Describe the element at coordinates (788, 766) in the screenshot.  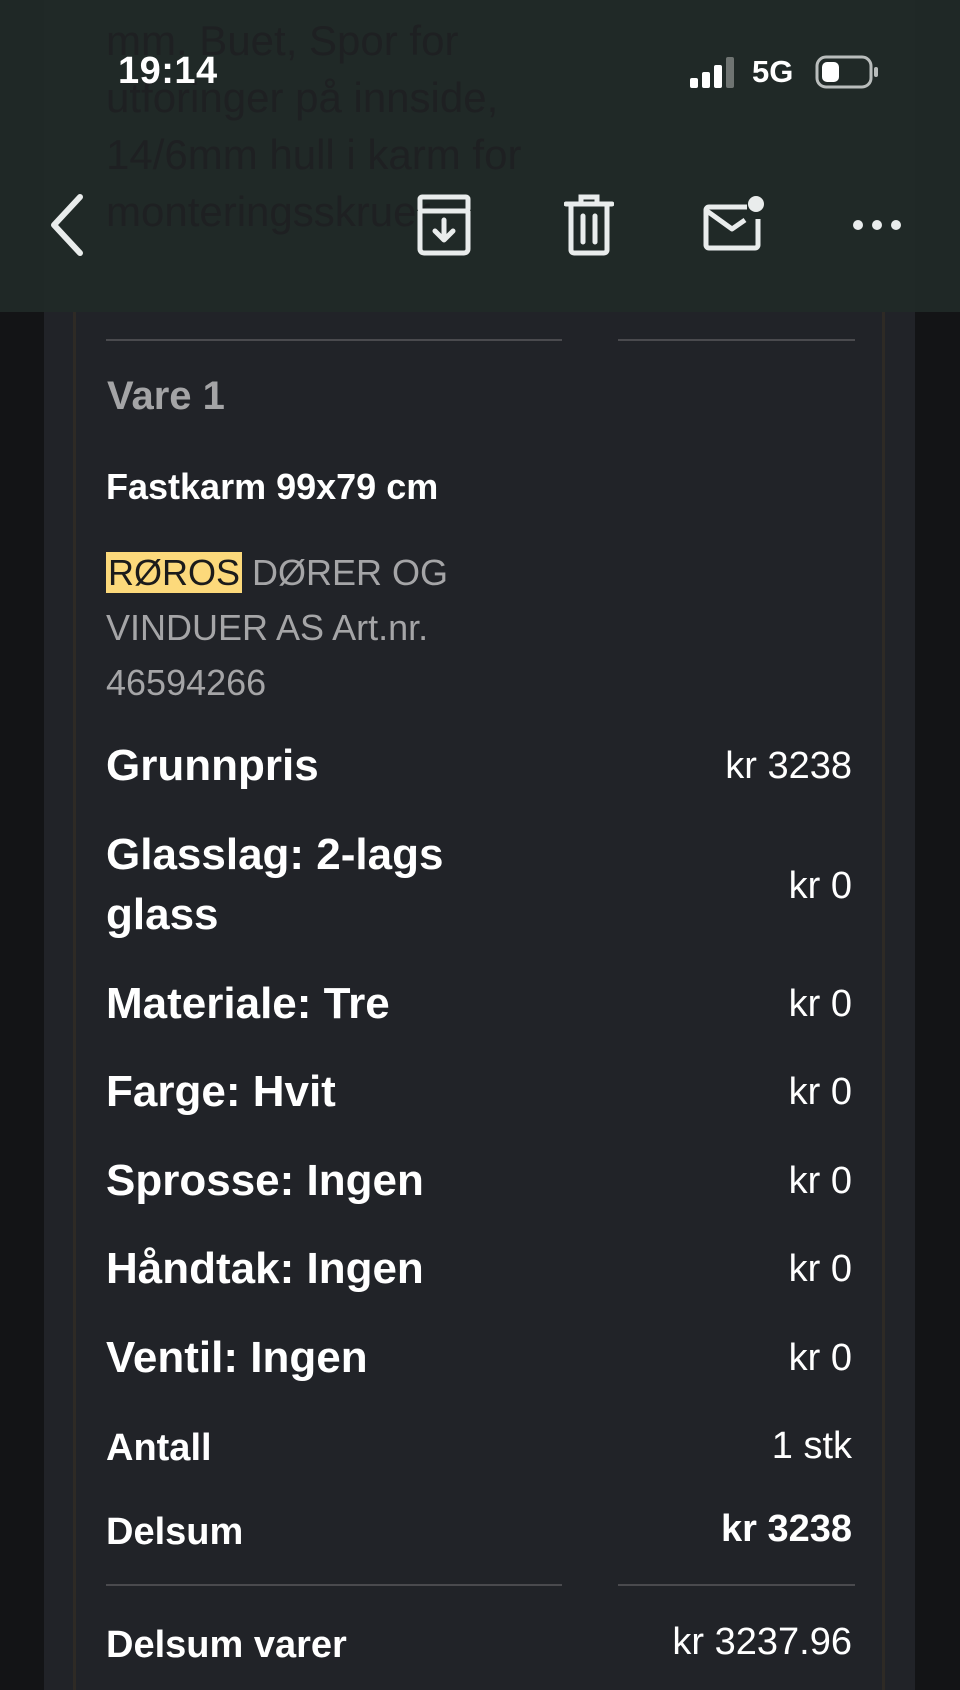
I see `price-row-value: kr 3238` at that location.